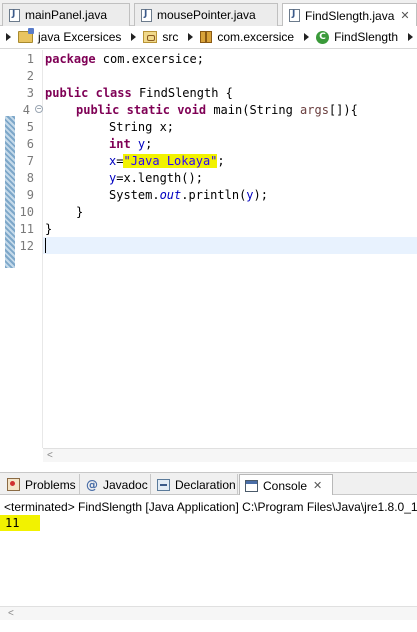 Image resolution: width=417 pixels, height=632 pixels. I want to click on tab-console: Console ✕, so click(286, 485).